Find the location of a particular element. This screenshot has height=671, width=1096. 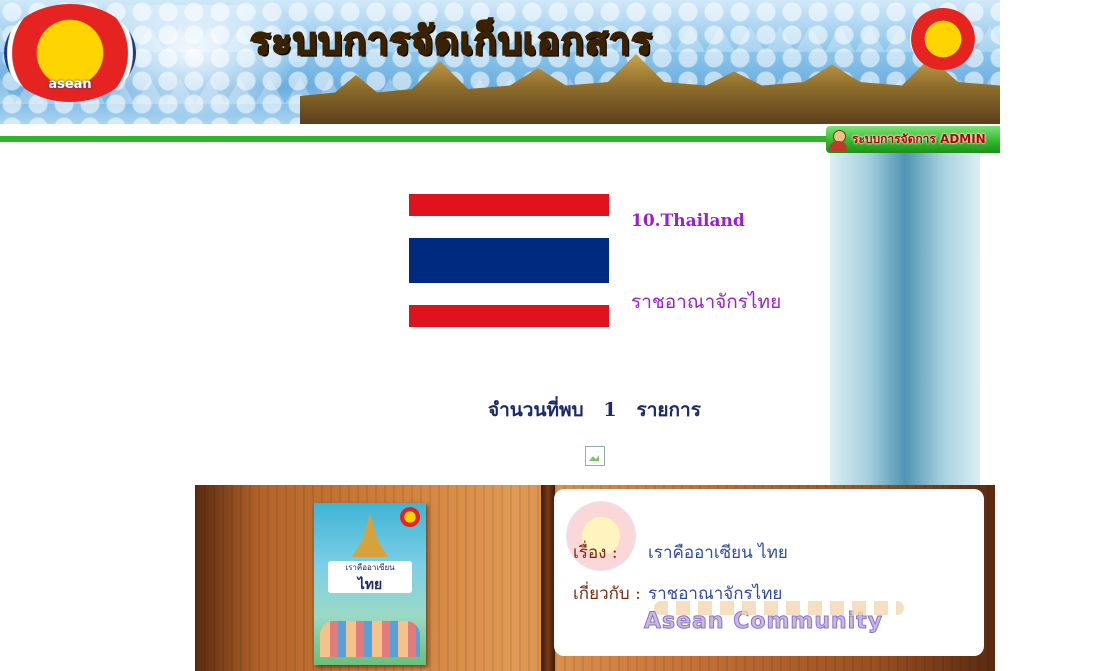

temple-icon is located at coordinates (370, 535).